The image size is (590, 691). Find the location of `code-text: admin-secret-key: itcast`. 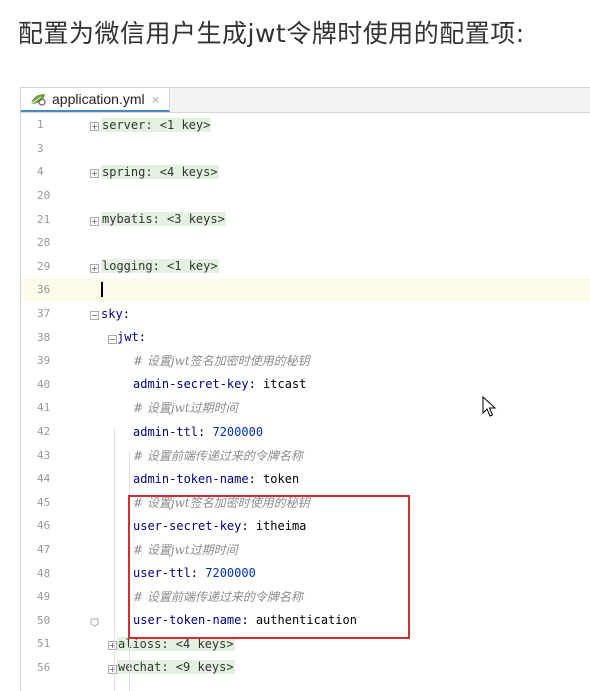

code-text: admin-secret-key: itcast is located at coordinates (219, 384).